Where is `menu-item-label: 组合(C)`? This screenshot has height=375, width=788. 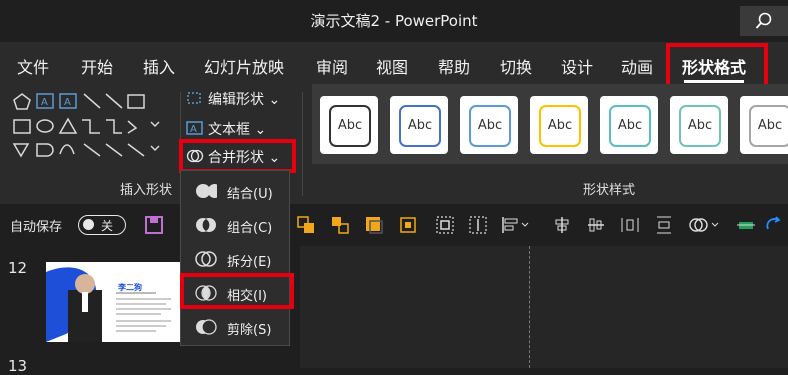 menu-item-label: 组合(C) is located at coordinates (250, 228).